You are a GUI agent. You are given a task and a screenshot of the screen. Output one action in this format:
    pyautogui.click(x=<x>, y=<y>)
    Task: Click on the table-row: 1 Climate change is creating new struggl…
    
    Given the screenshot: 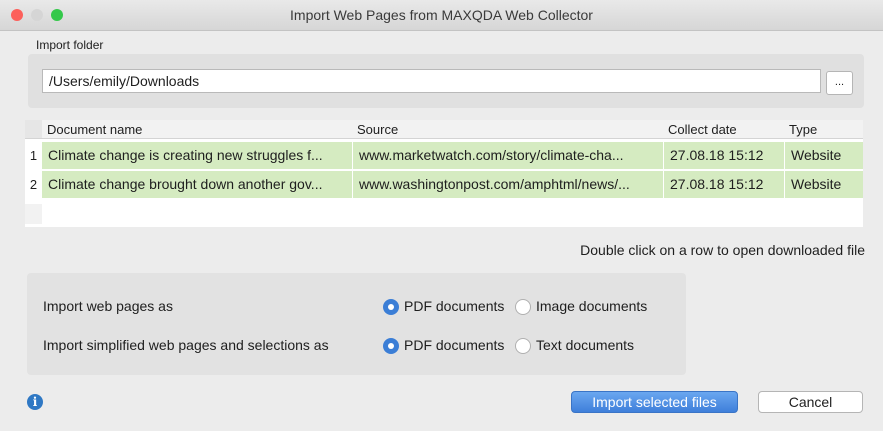 What is the action you would take?
    pyautogui.click(x=444, y=156)
    